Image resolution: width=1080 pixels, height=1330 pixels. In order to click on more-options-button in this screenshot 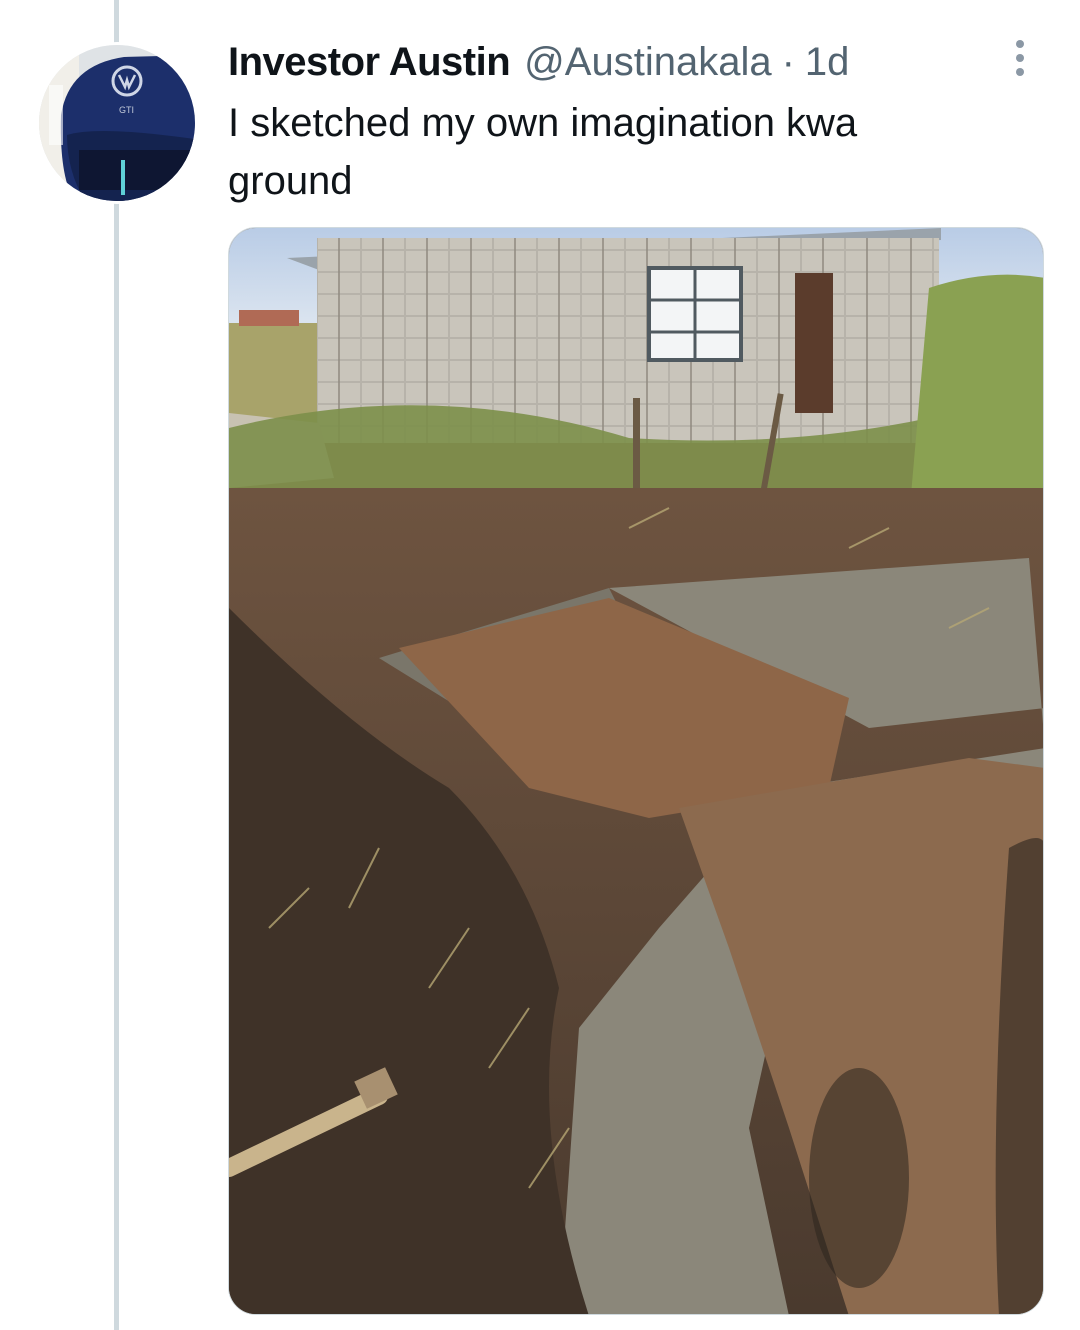, I will do `click(1020, 58)`.